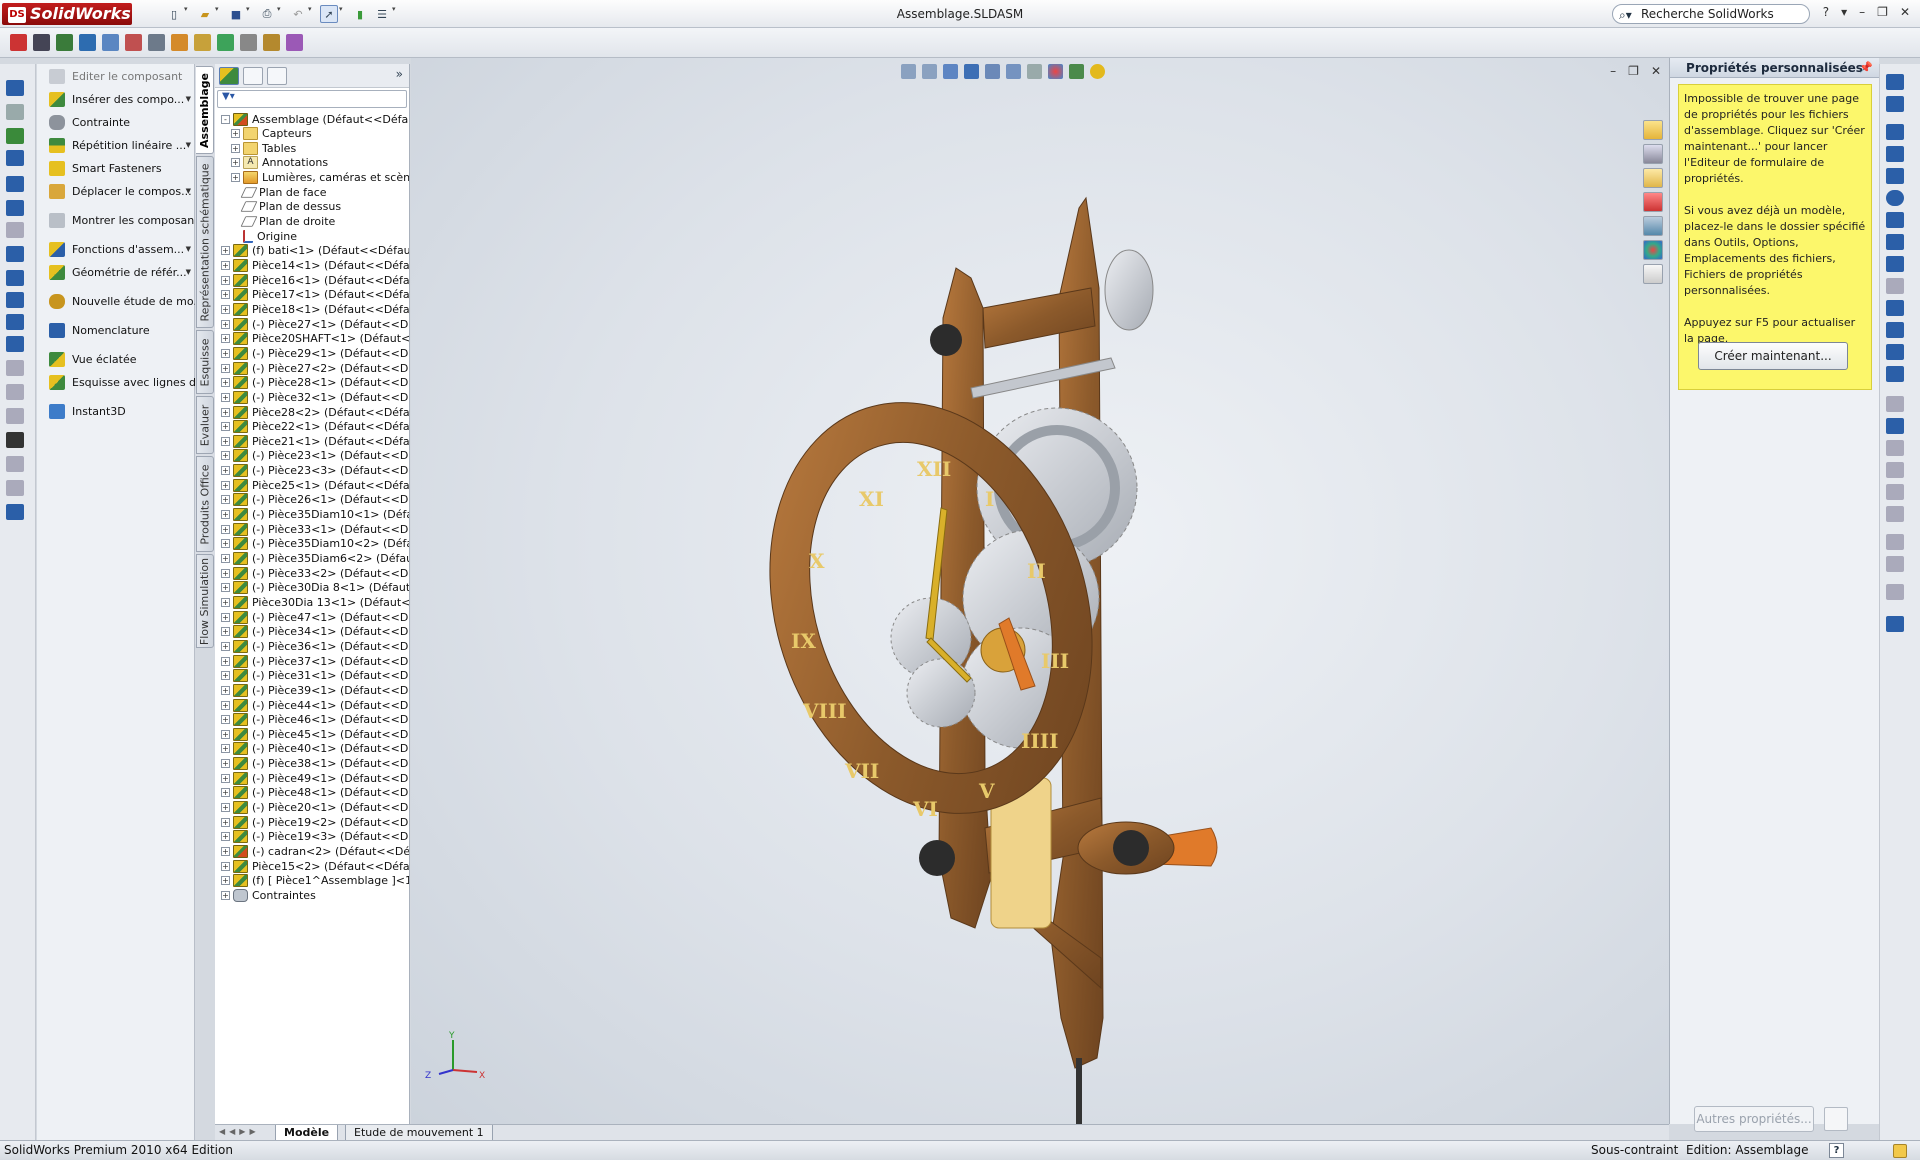 Image resolution: width=1920 pixels, height=1160 pixels. What do you see at coordinates (248, 42) in the screenshot?
I see `weld-icon` at bounding box center [248, 42].